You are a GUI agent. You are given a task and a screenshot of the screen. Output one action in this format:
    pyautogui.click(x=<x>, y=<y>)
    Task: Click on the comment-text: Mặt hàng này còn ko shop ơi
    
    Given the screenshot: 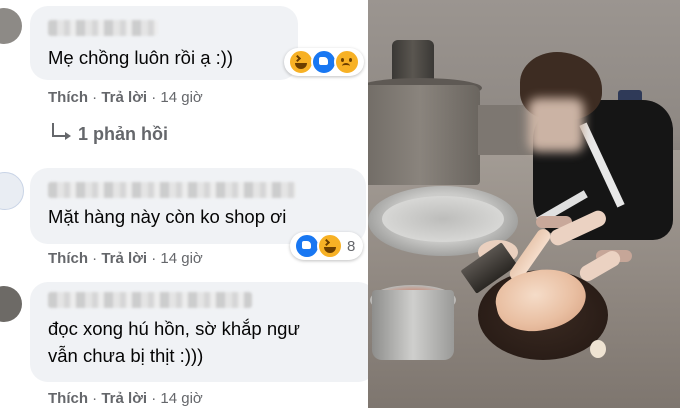 What is the action you would take?
    pyautogui.click(x=167, y=216)
    